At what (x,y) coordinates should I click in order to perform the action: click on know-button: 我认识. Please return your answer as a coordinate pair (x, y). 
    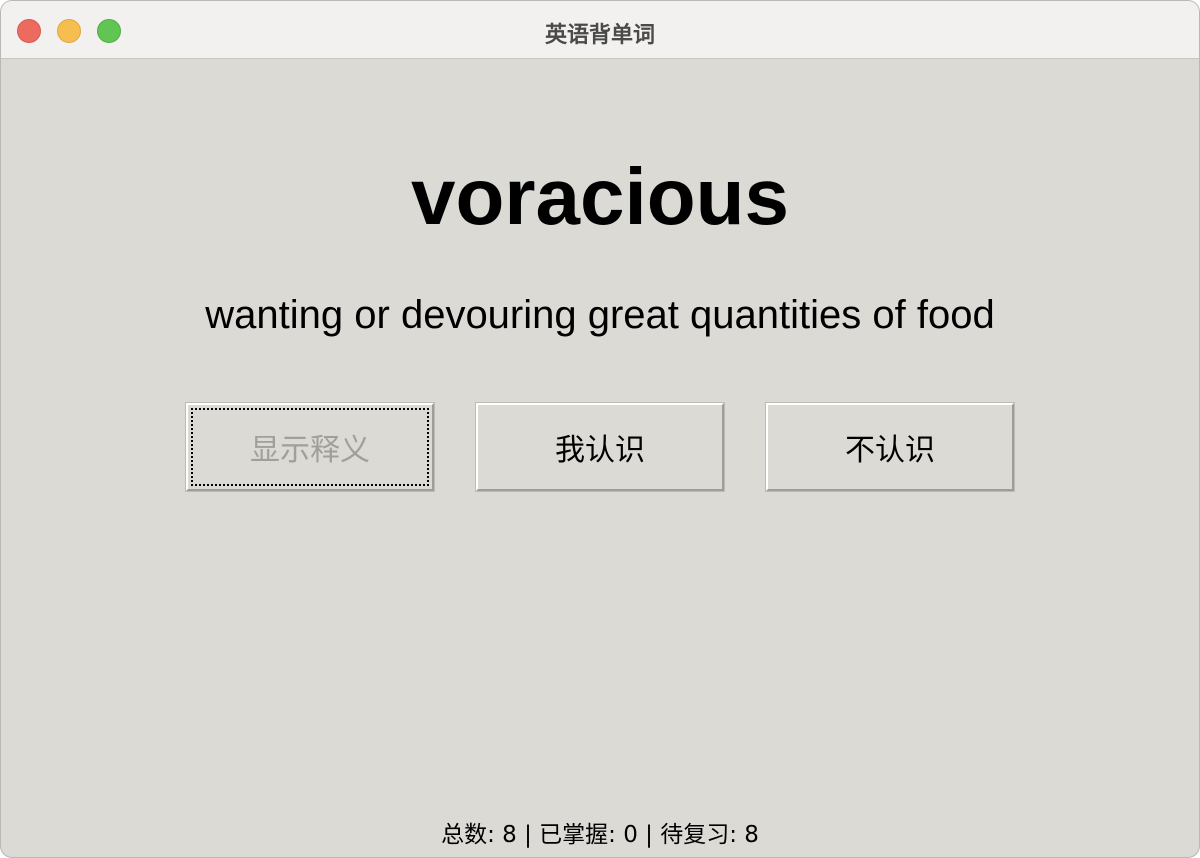
    Looking at the image, I should click on (600, 447).